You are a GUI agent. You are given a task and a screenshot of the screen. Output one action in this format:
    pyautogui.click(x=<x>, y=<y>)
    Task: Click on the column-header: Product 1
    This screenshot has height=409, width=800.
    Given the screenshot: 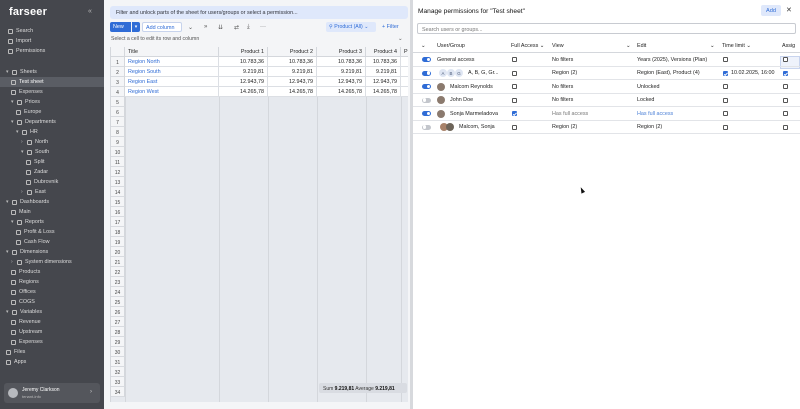 What is the action you would take?
    pyautogui.click(x=243, y=52)
    